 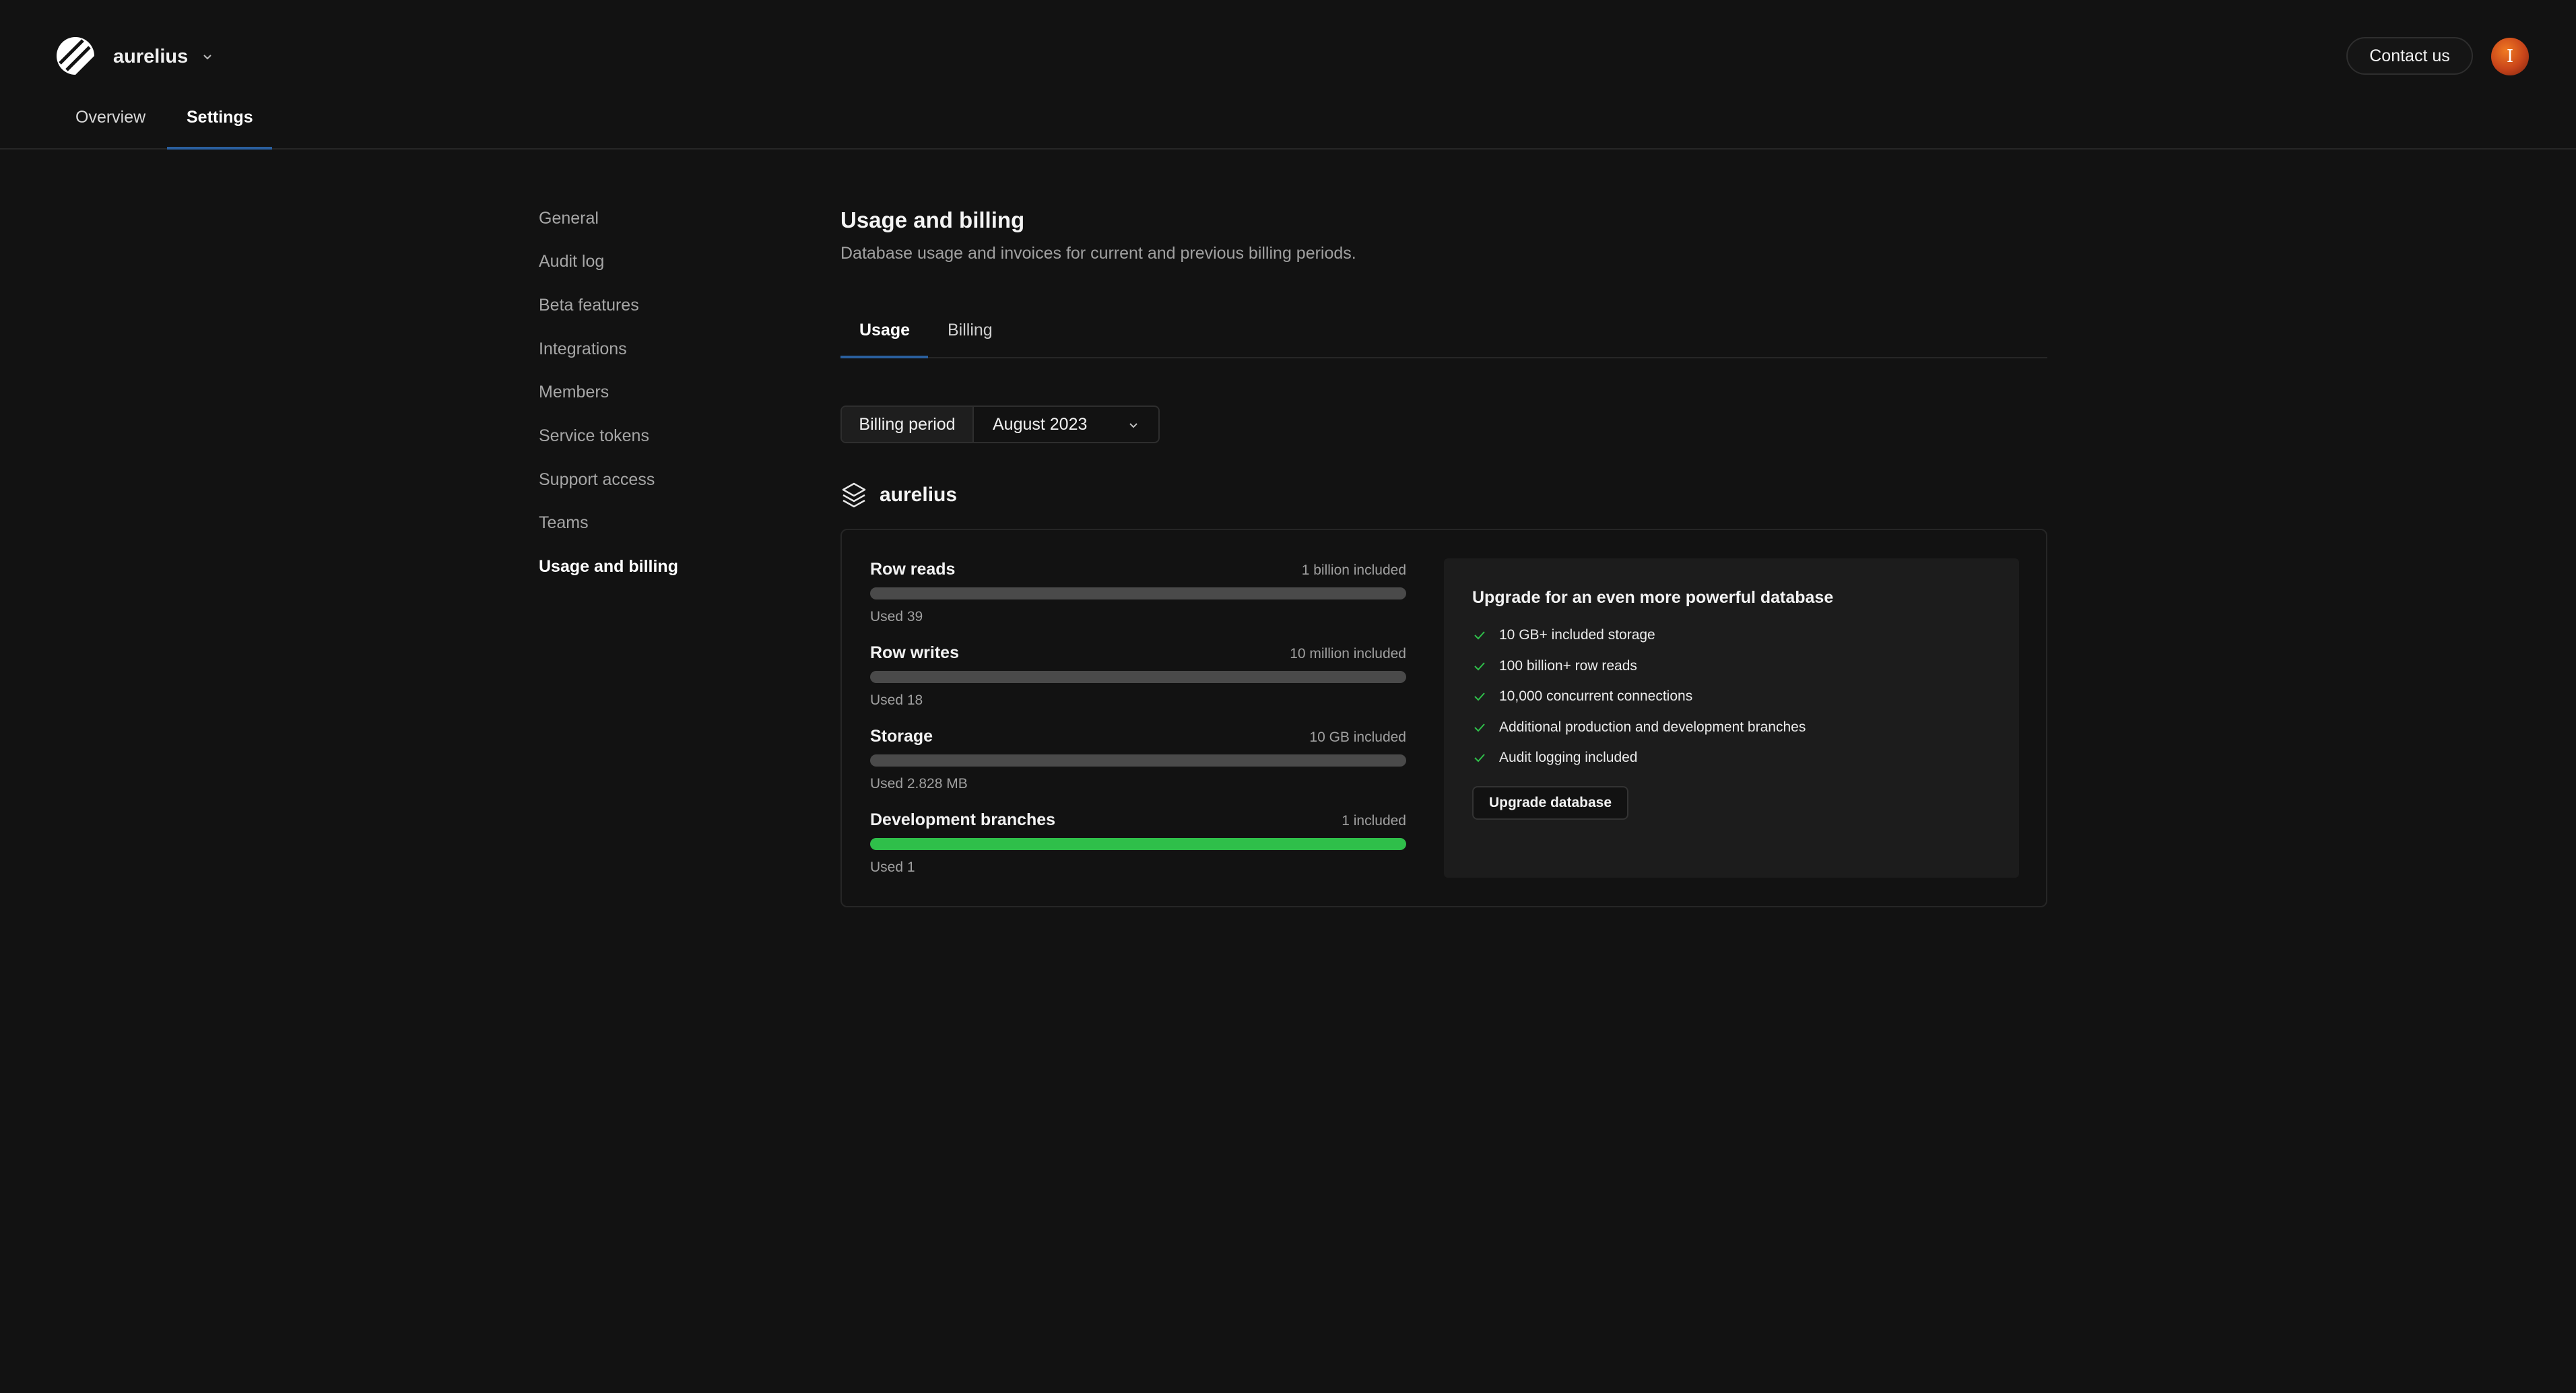 What do you see at coordinates (884, 331) in the screenshot?
I see `tab-usage: Usage` at bounding box center [884, 331].